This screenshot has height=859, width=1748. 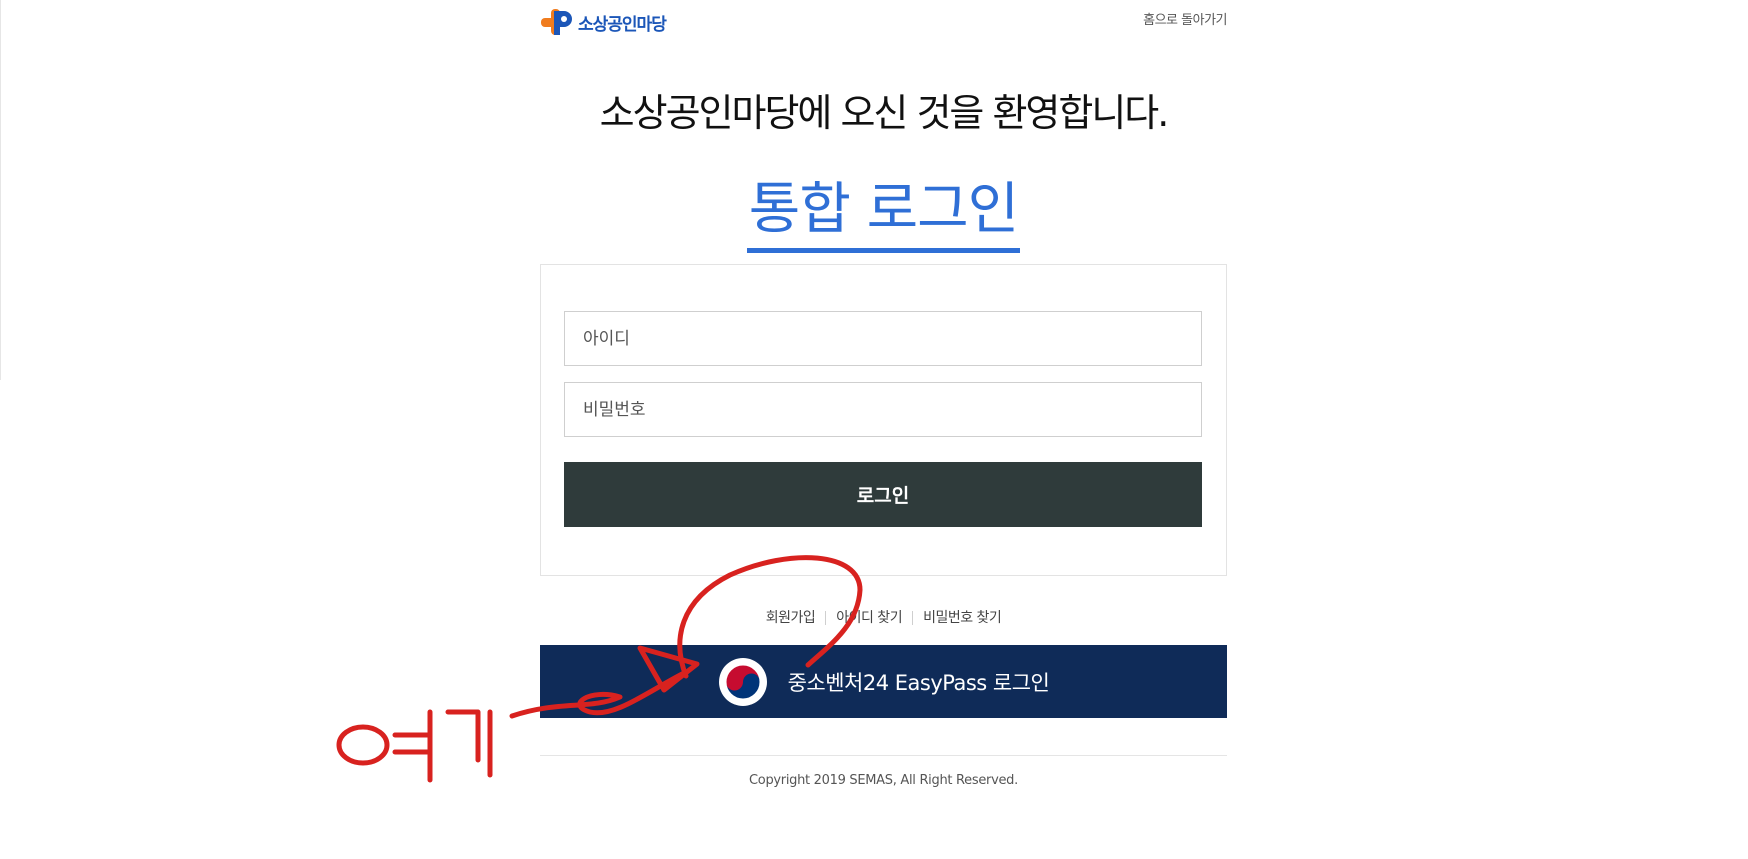 What do you see at coordinates (883, 22) in the screenshot?
I see `top-bar: 소상공인마당 홈으로 돌아가기` at bounding box center [883, 22].